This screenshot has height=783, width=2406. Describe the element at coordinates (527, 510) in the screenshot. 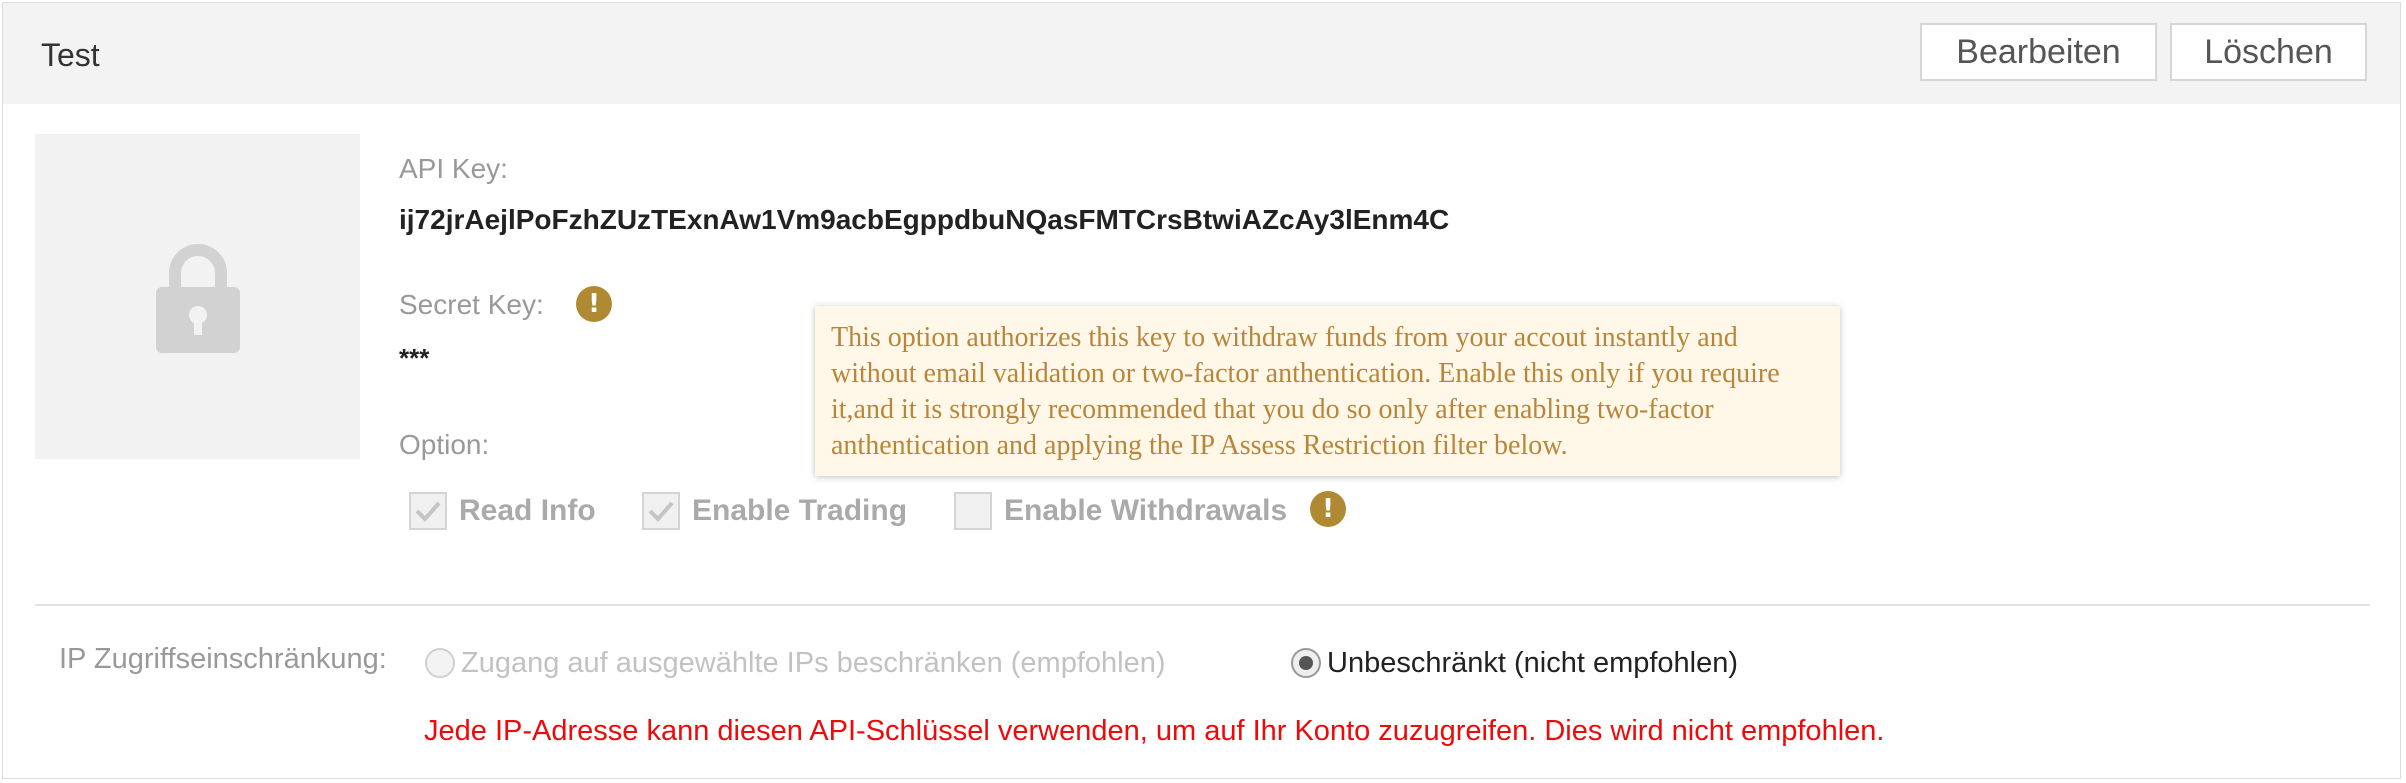

I see `read-info-label: Read Info` at that location.